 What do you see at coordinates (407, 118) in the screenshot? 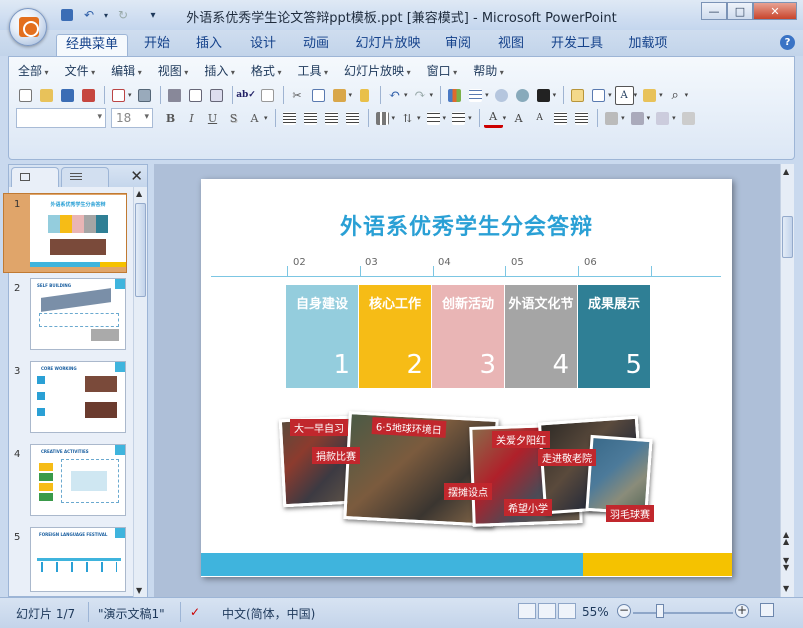
I see `text-direction-icon: ⇅` at bounding box center [407, 118].